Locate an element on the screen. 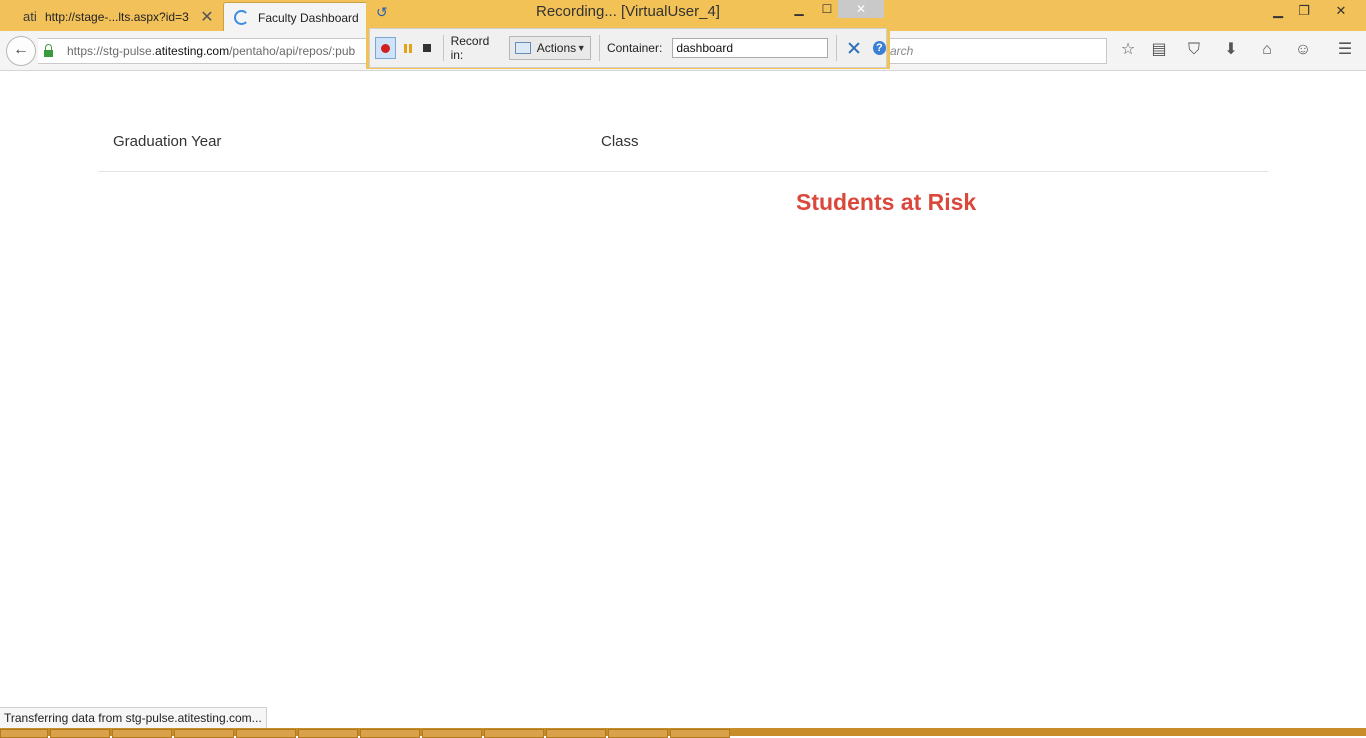 The width and height of the screenshot is (1366, 738). record-button is located at coordinates (386, 48).